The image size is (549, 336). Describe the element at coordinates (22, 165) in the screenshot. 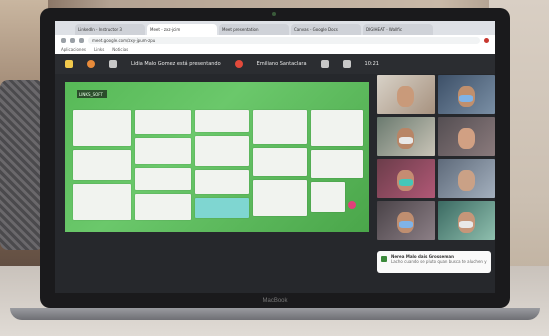

I see `knitted-blanket` at that location.